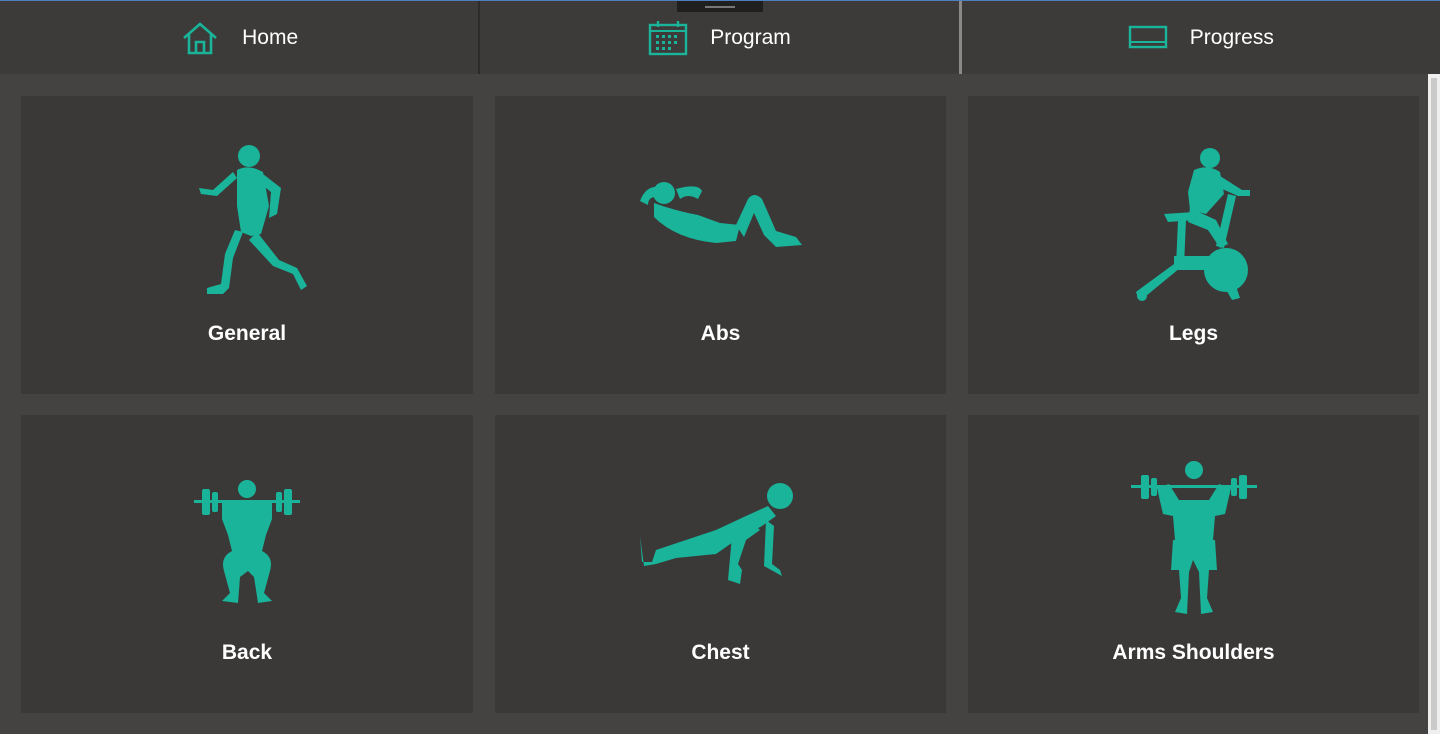  What do you see at coordinates (200, 38) in the screenshot?
I see `home-icon` at bounding box center [200, 38].